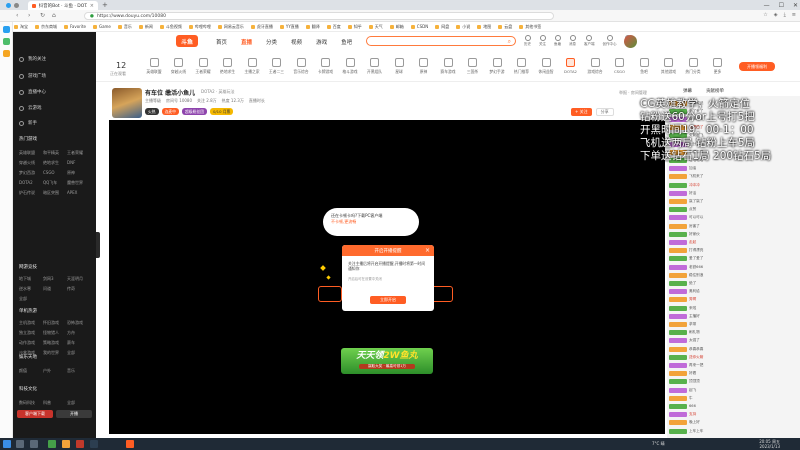 The height and width of the screenshot is (450, 800). I want to click on bookmark-item: 其他书签, so click(530, 27).